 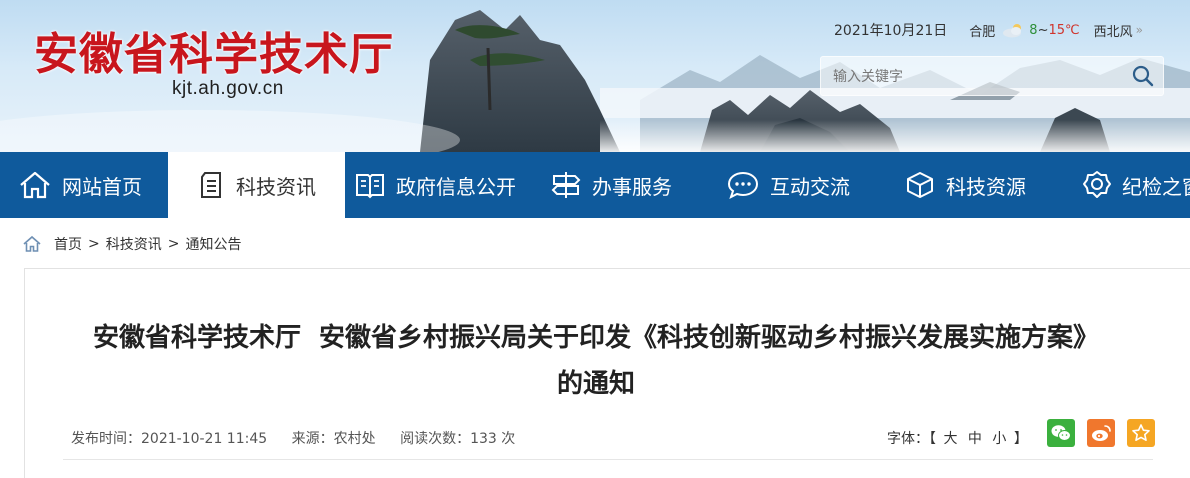 I want to click on wechat-icon, so click(x=1061, y=433).